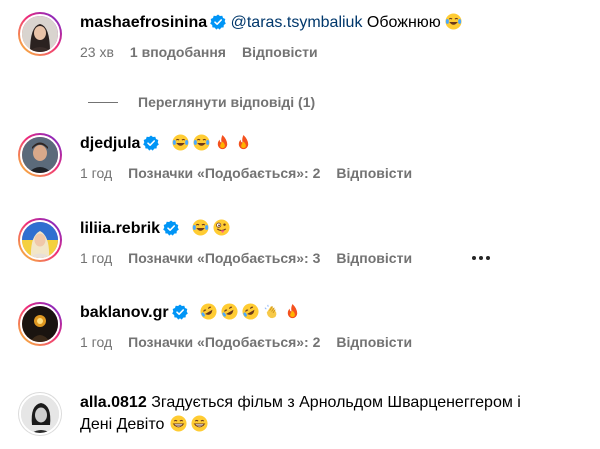 The width and height of the screenshot is (600, 449). Describe the element at coordinates (97, 52) in the screenshot. I see `comment-time: 23 хв` at that location.